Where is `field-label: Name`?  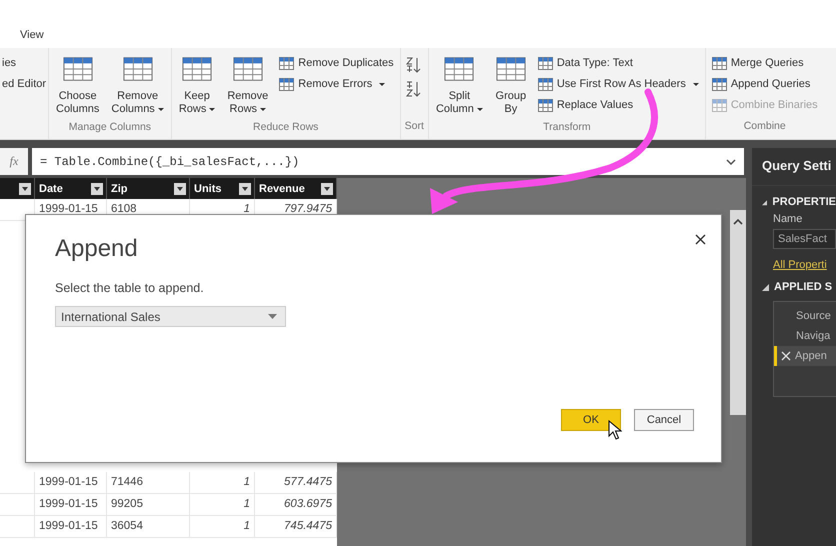
field-label: Name is located at coordinates (788, 218).